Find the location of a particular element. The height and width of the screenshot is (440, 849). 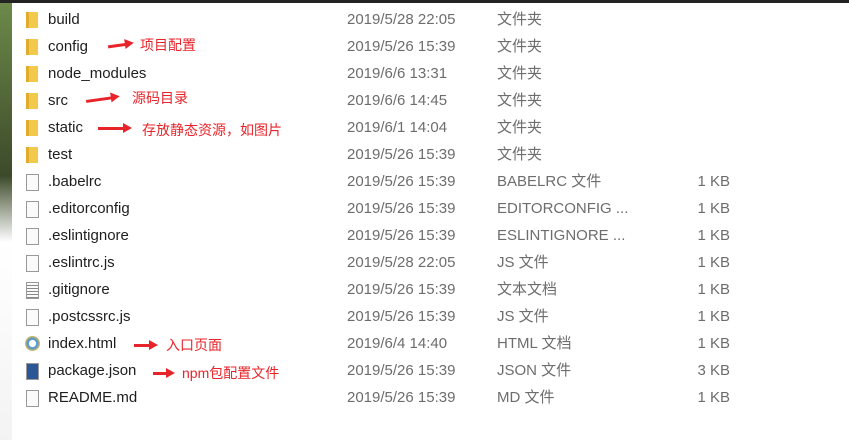

file-name: static is located at coordinates (66, 127).